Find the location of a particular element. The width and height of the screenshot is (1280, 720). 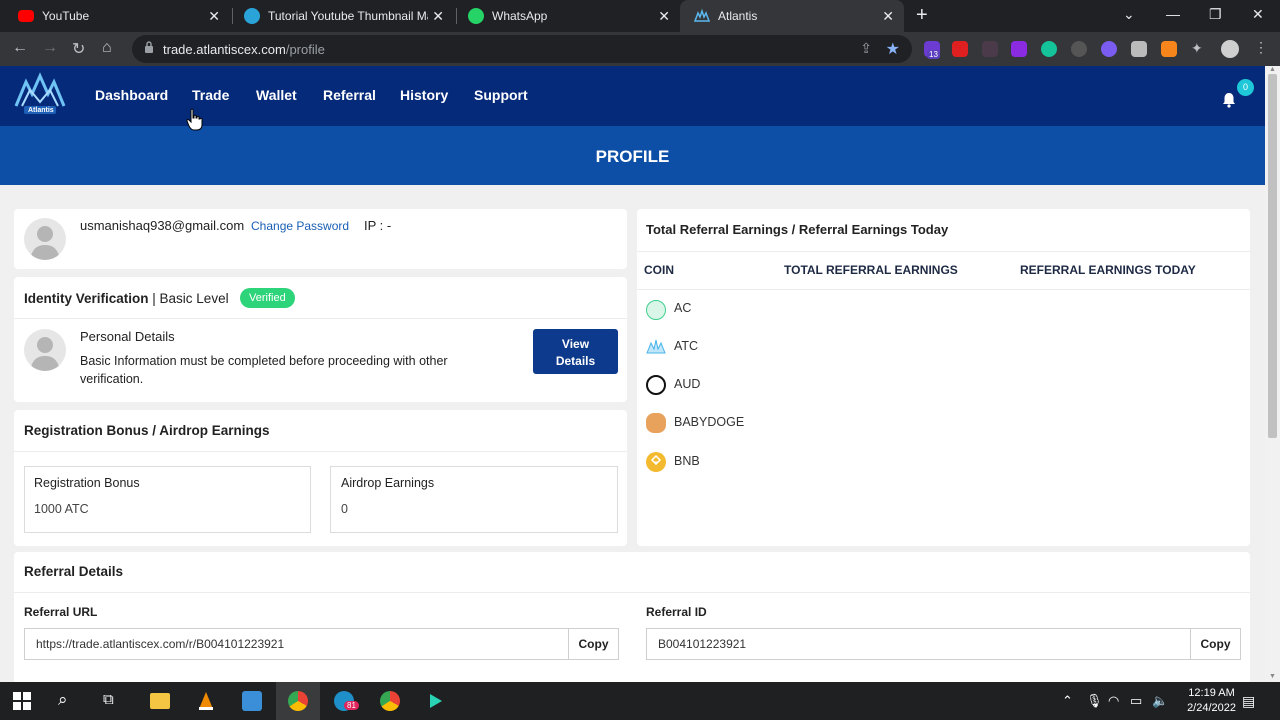

copy-id-button: Copy is located at coordinates (1215, 644).